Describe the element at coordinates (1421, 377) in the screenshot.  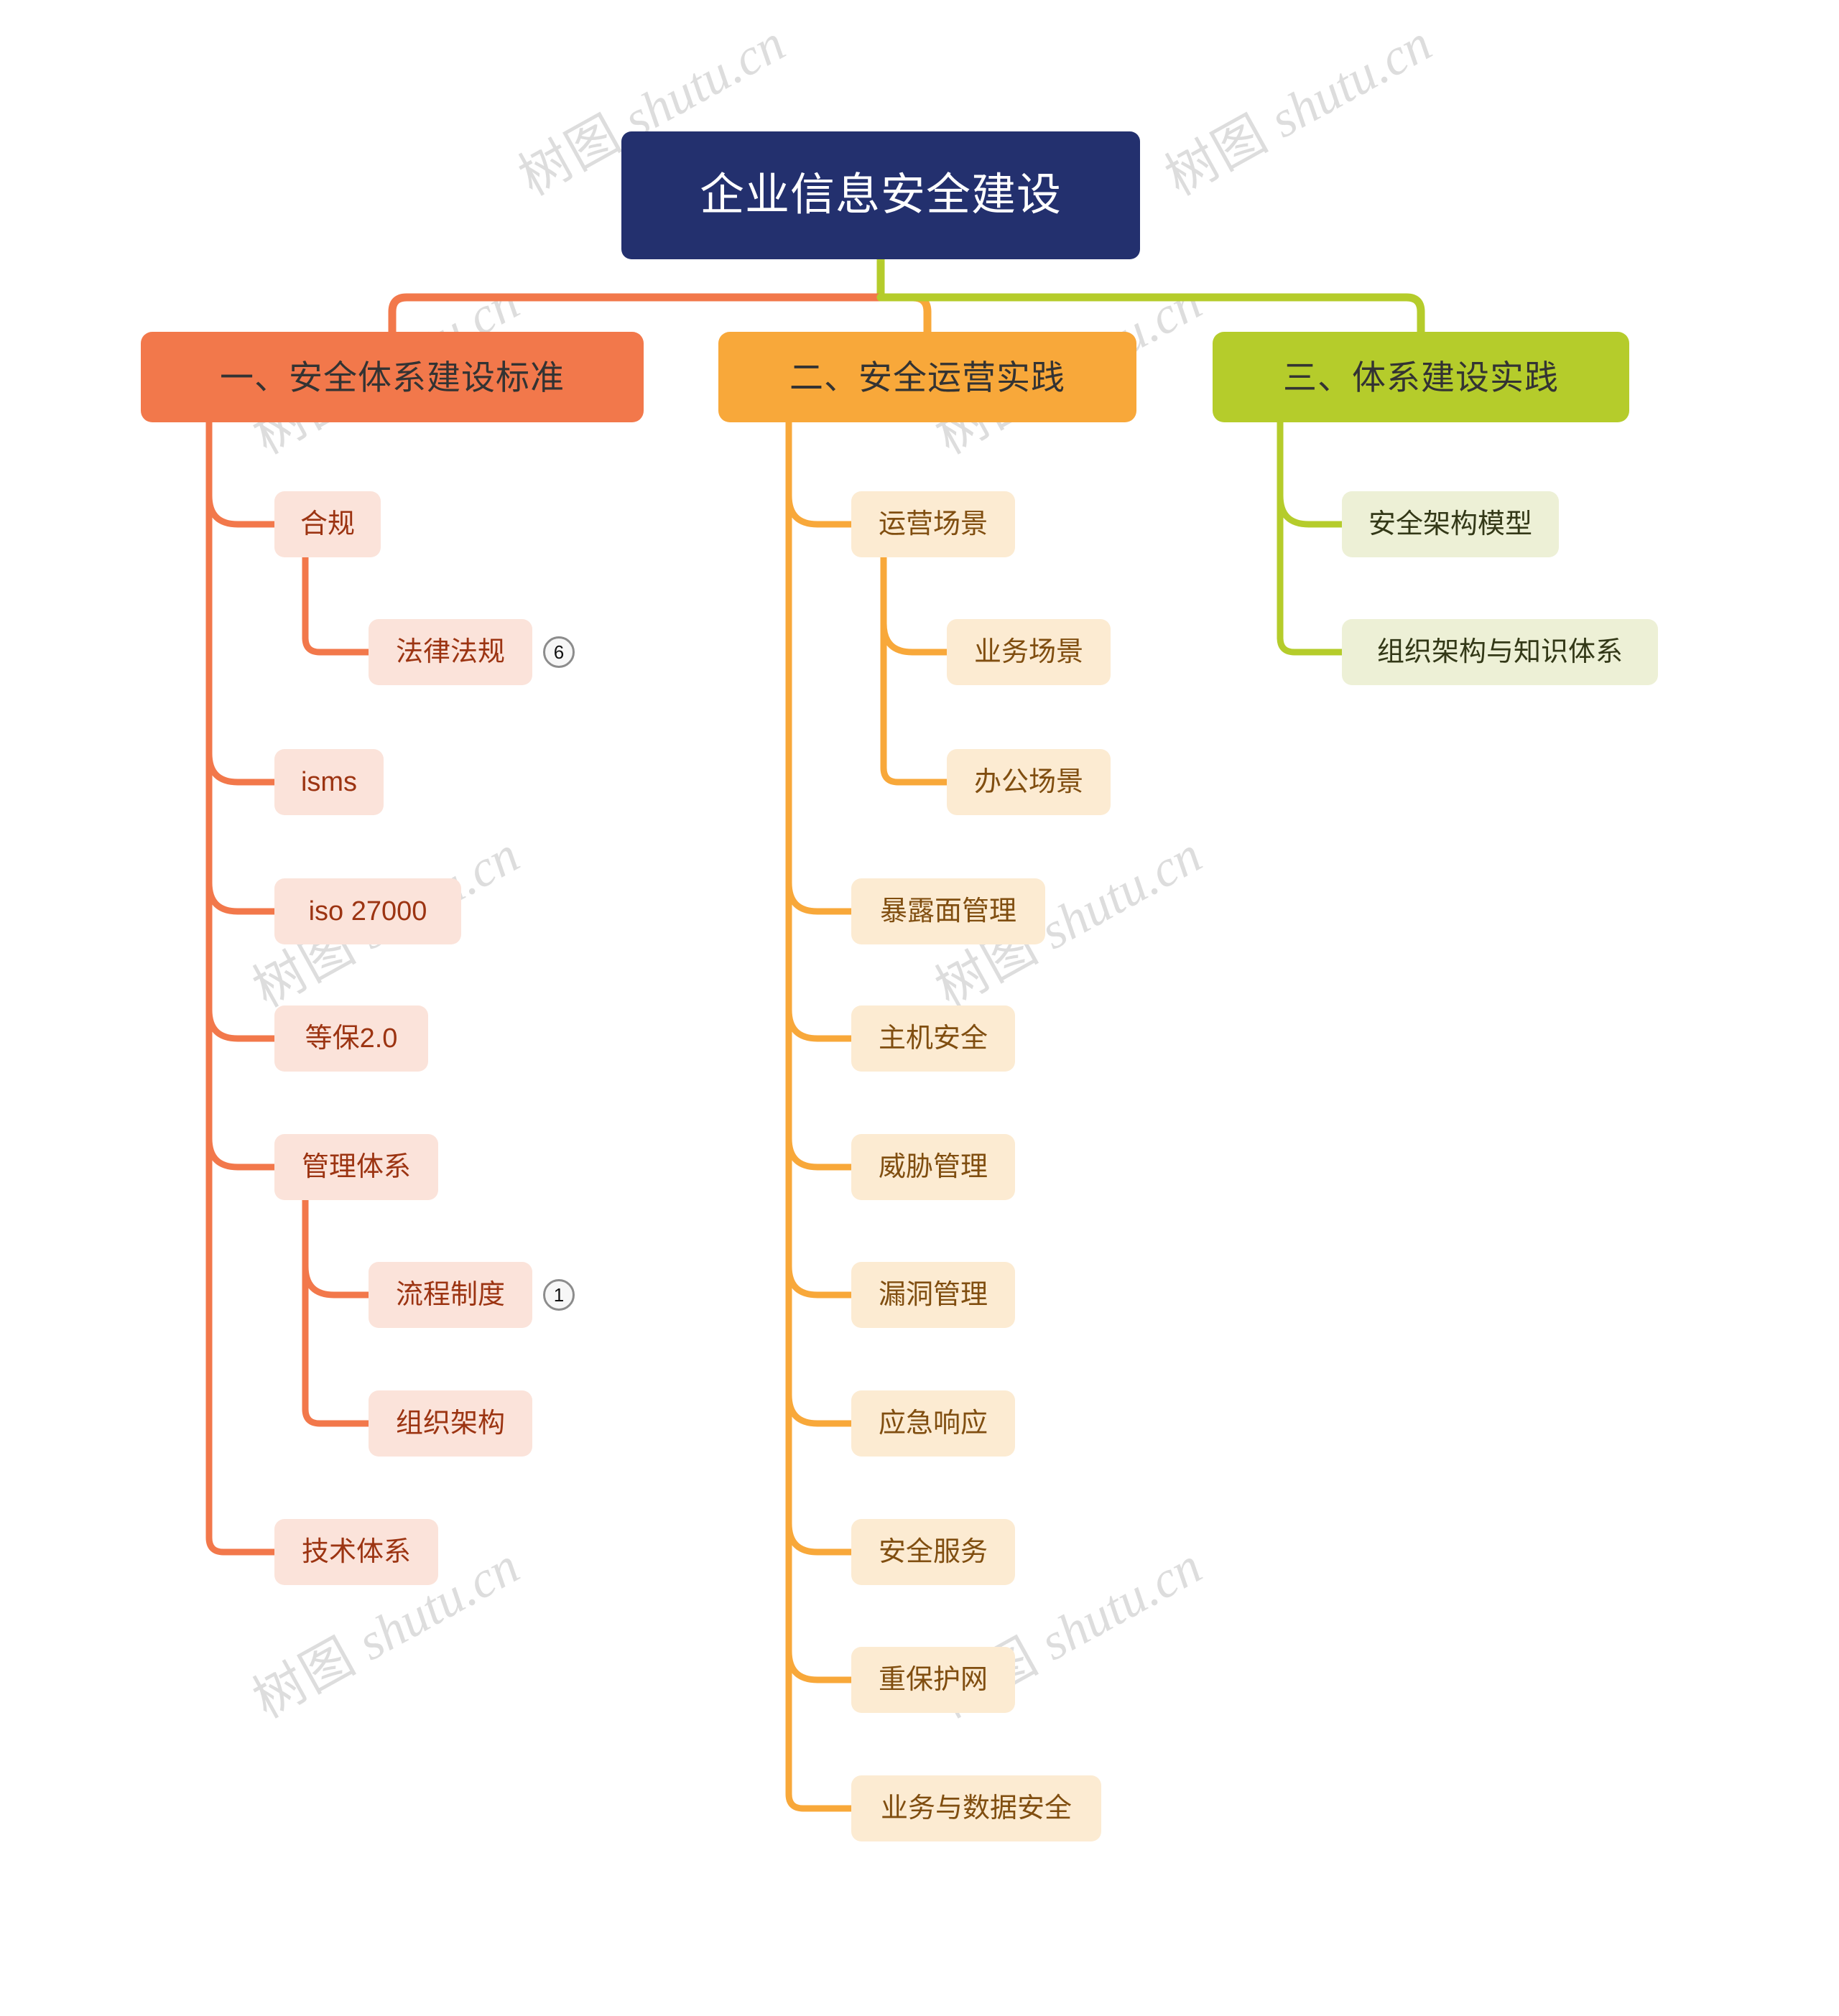
I see `branch-node-3: 三、体系建设实践` at that location.